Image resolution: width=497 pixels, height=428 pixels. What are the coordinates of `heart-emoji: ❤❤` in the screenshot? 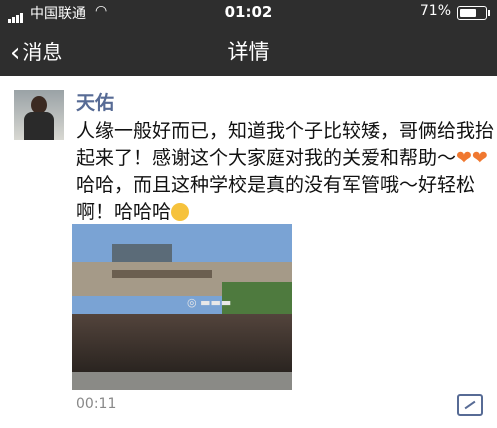 It's located at (472, 158).